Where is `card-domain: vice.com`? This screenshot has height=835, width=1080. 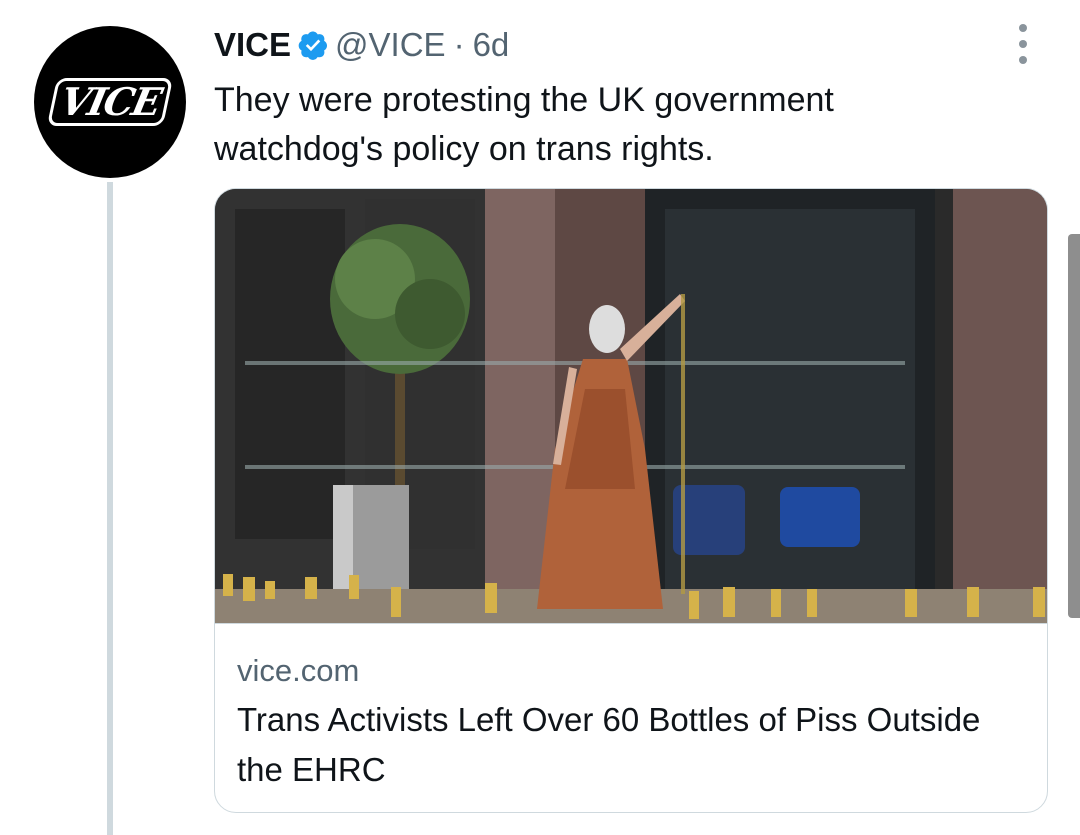 card-domain: vice.com is located at coordinates (298, 670).